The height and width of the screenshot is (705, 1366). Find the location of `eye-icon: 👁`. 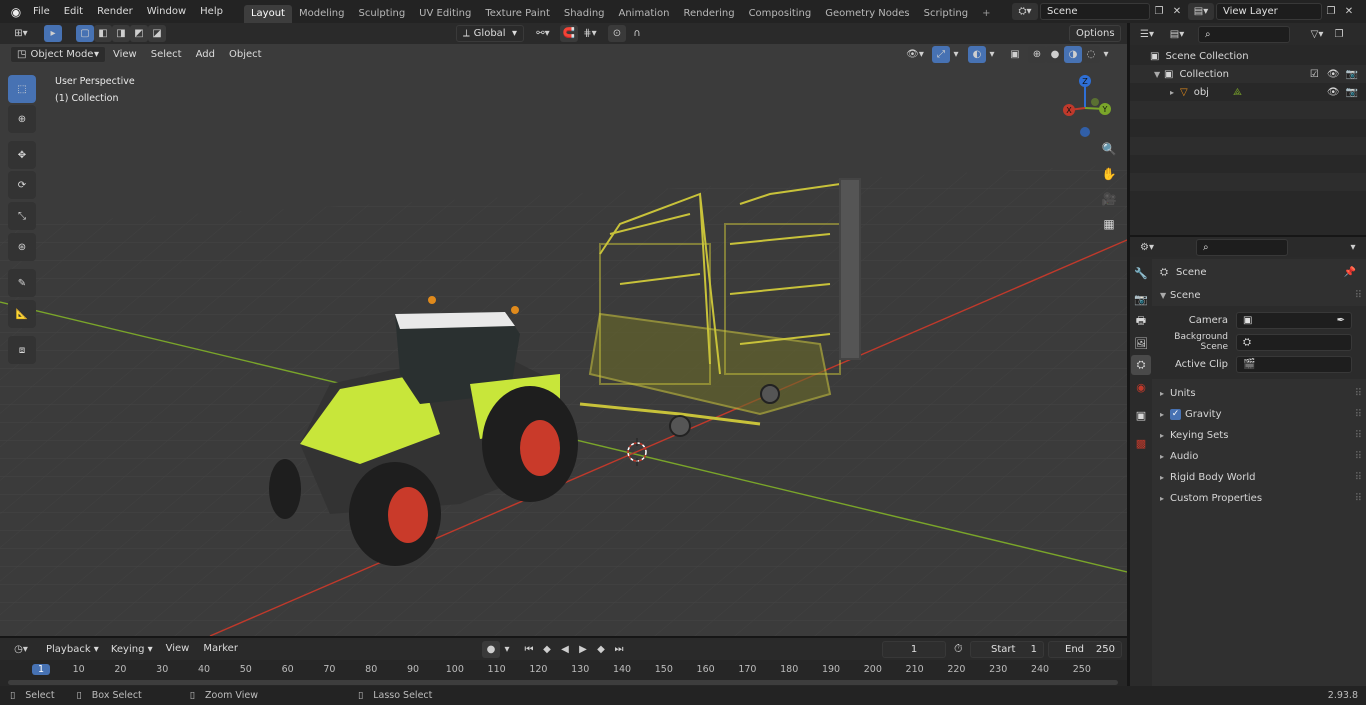

eye-icon: 👁 is located at coordinates (1333, 74).